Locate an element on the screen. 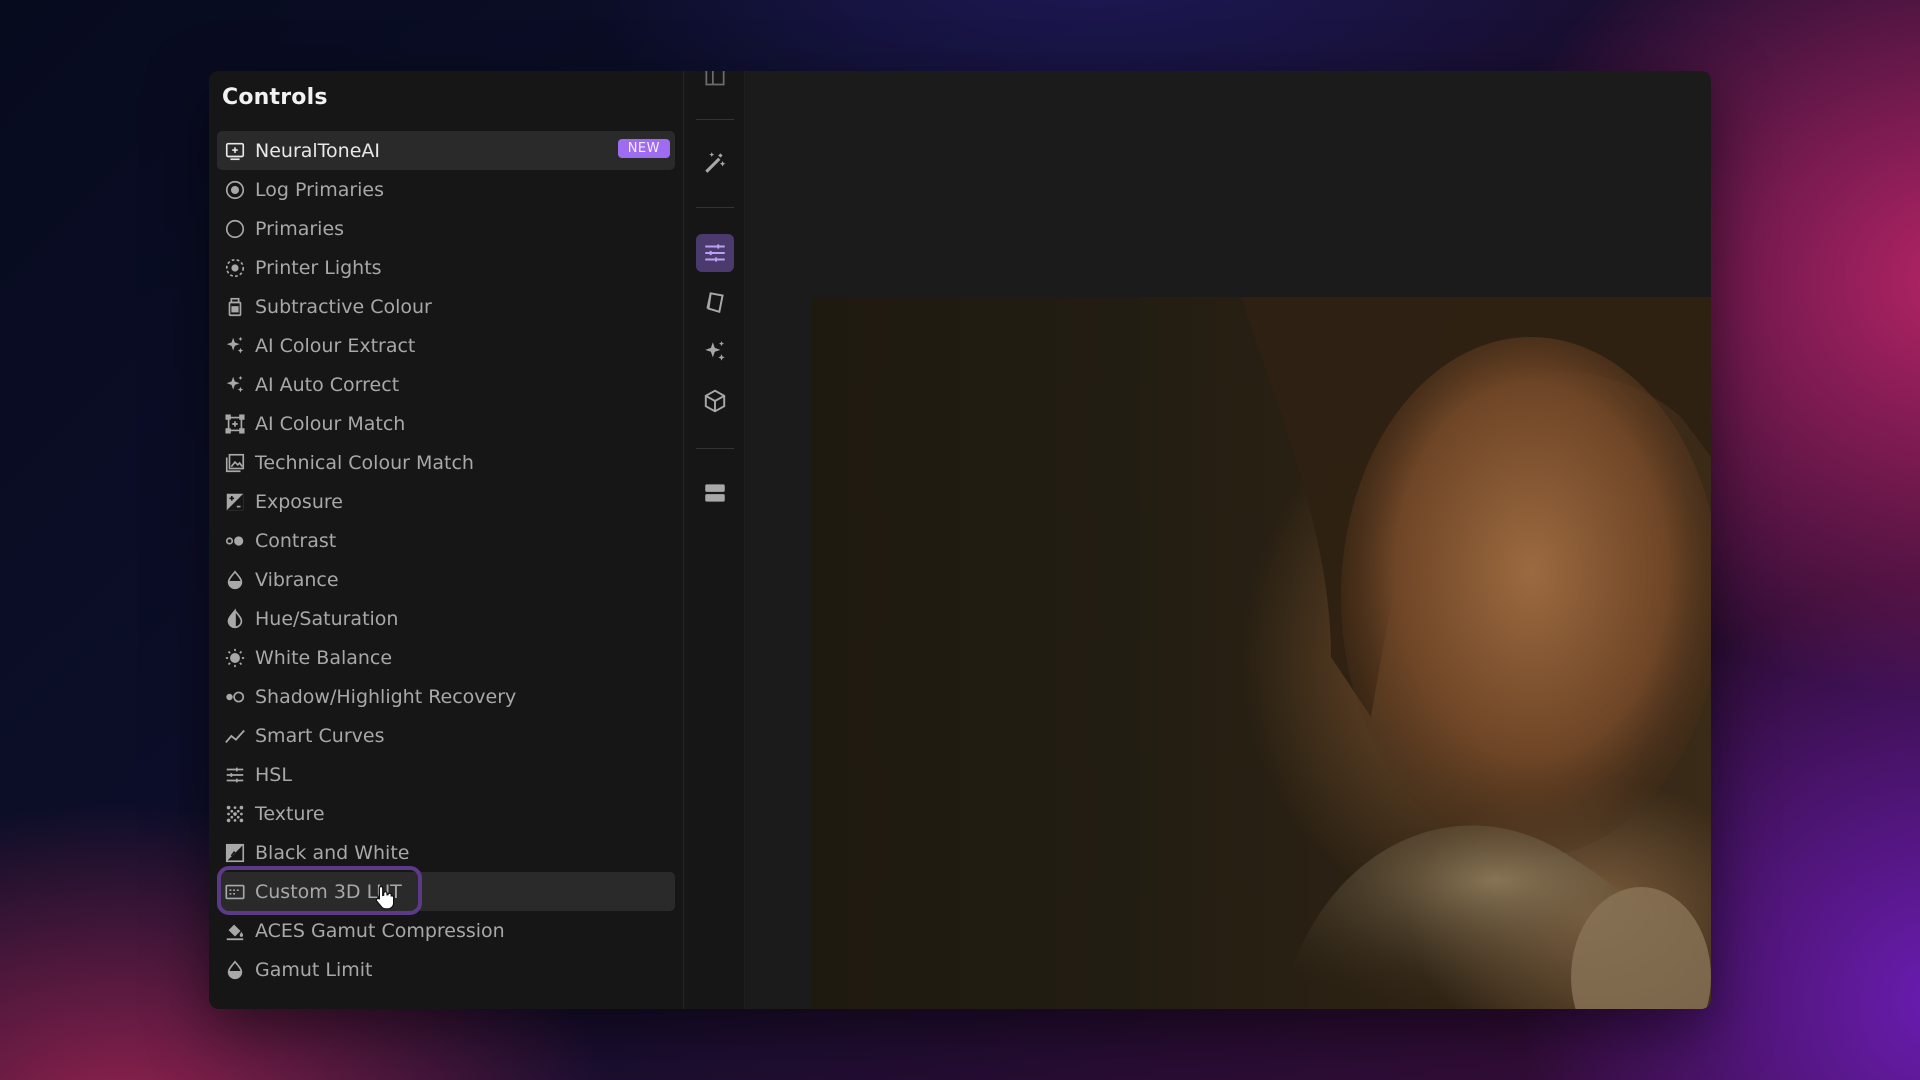  texture-dots-icon is located at coordinates (235, 814).